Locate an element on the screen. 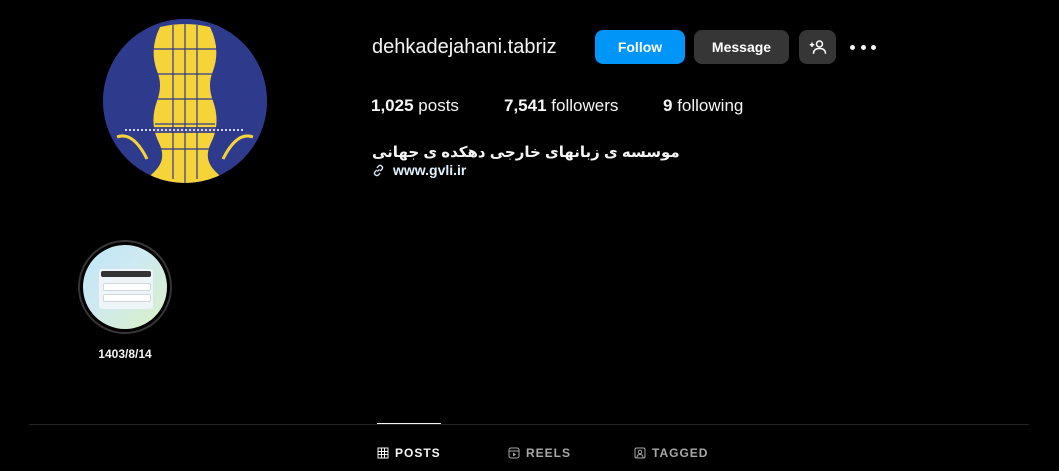 This screenshot has width=1059, height=471. reels-icon is located at coordinates (514, 453).